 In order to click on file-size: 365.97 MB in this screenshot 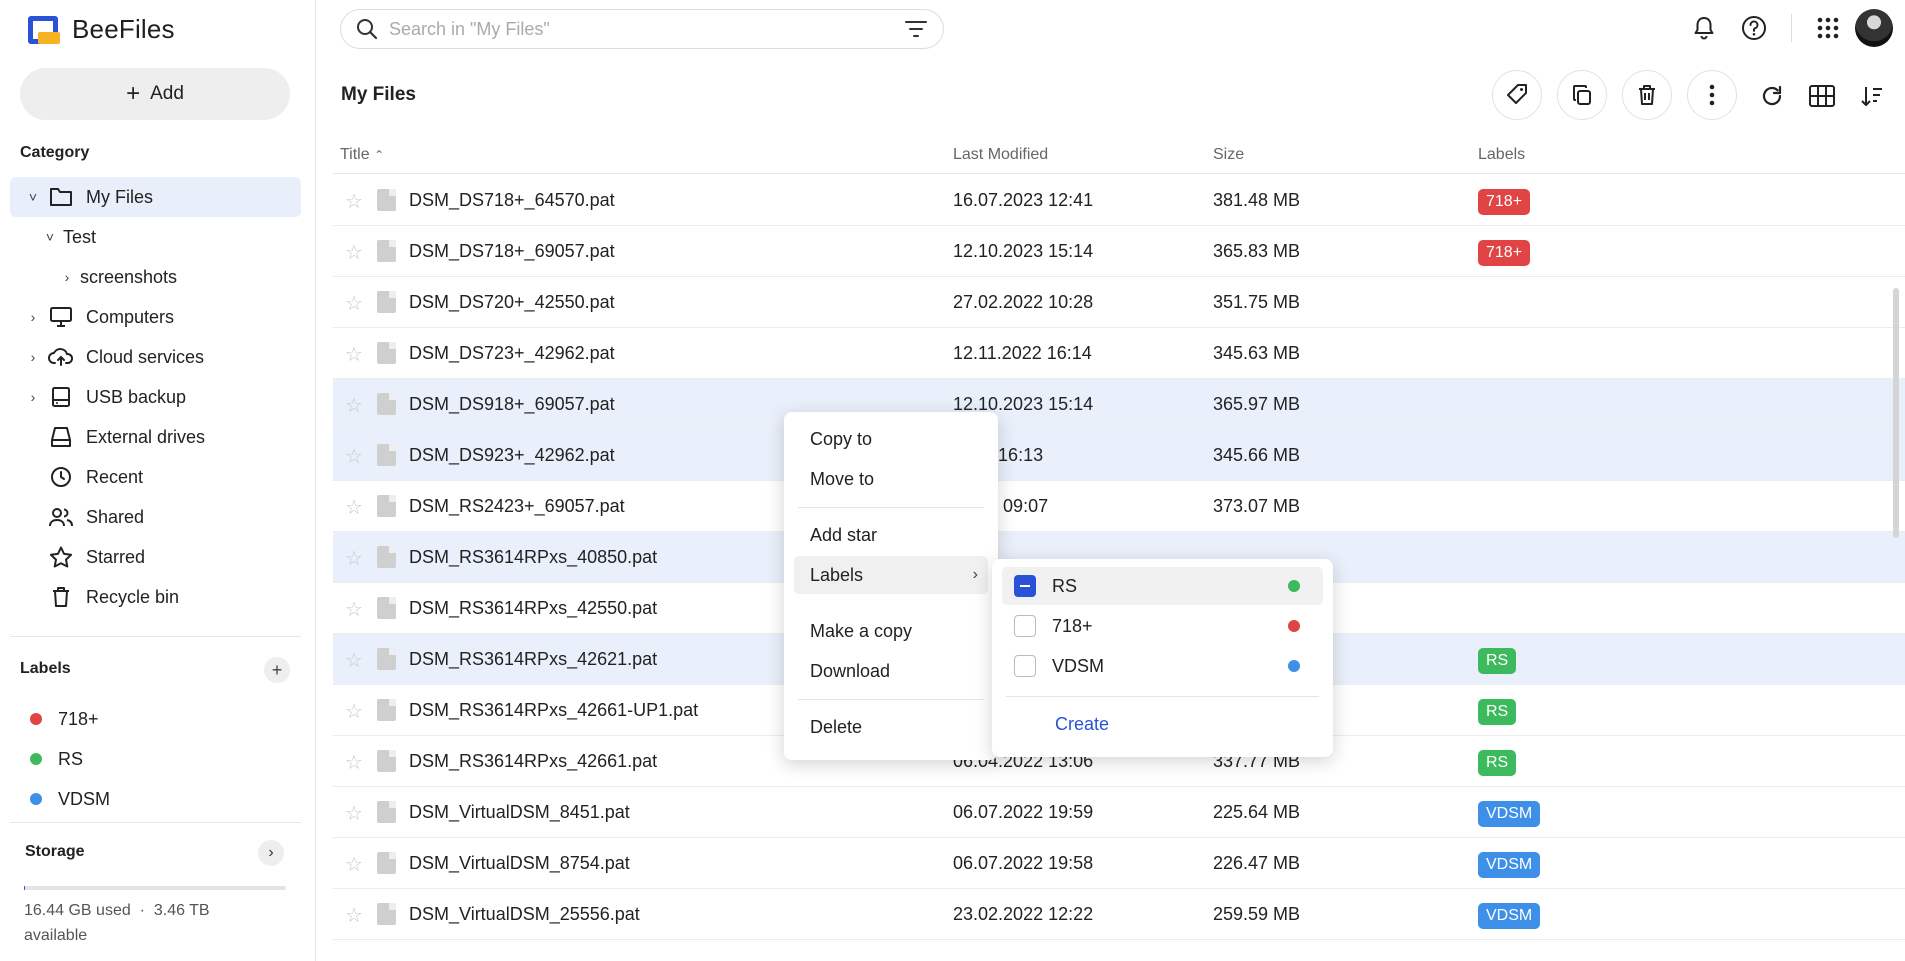, I will do `click(1257, 404)`.